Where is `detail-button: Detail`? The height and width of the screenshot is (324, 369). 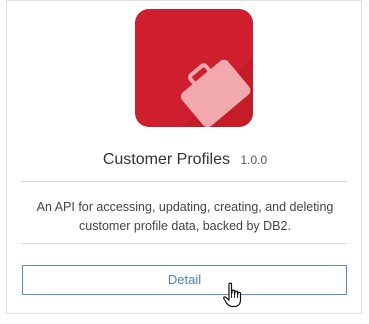 detail-button: Detail is located at coordinates (184, 280).